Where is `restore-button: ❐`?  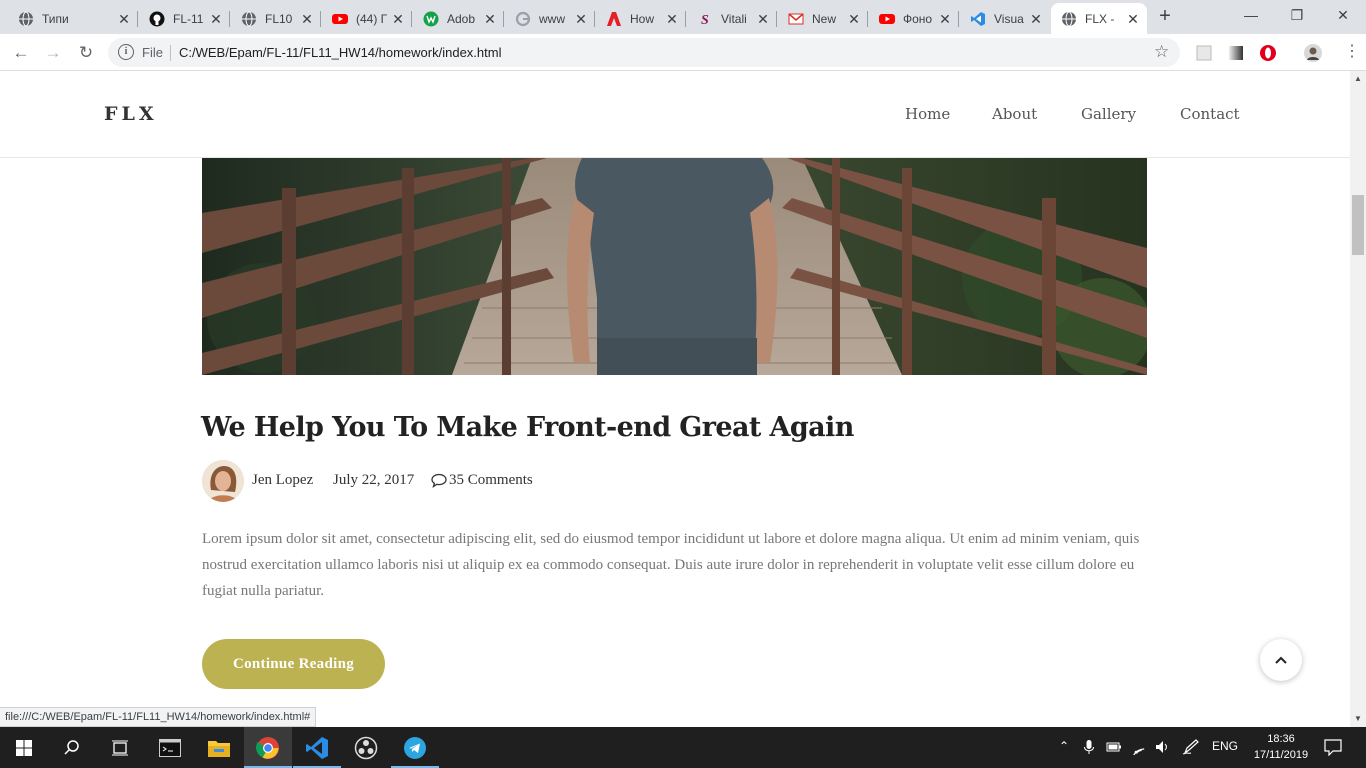 restore-button: ❐ is located at coordinates (1297, 15).